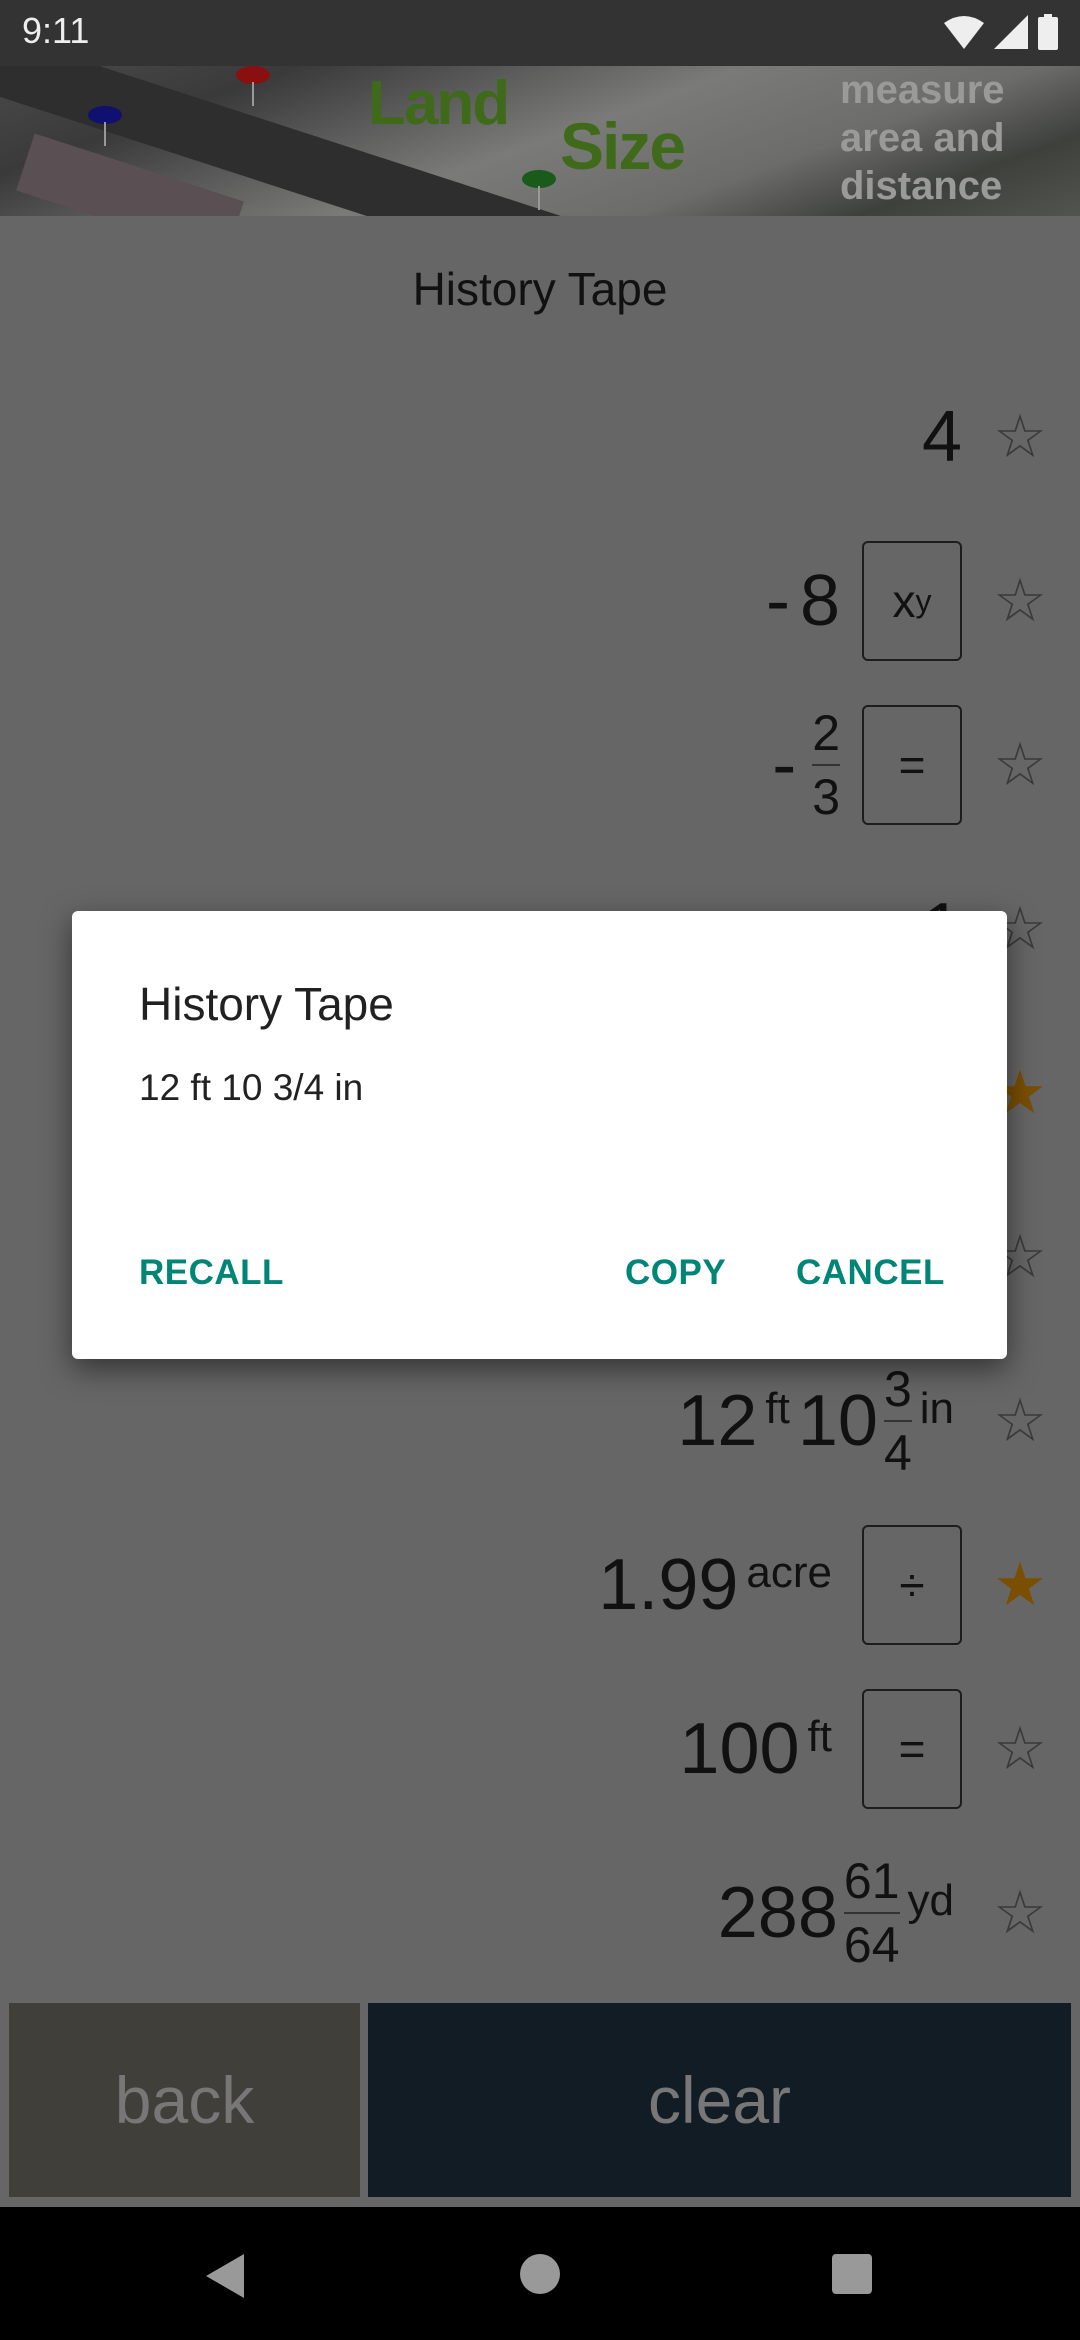 Image resolution: width=1080 pixels, height=2340 pixels. What do you see at coordinates (539, 190) in the screenshot?
I see `green-pin-icon` at bounding box center [539, 190].